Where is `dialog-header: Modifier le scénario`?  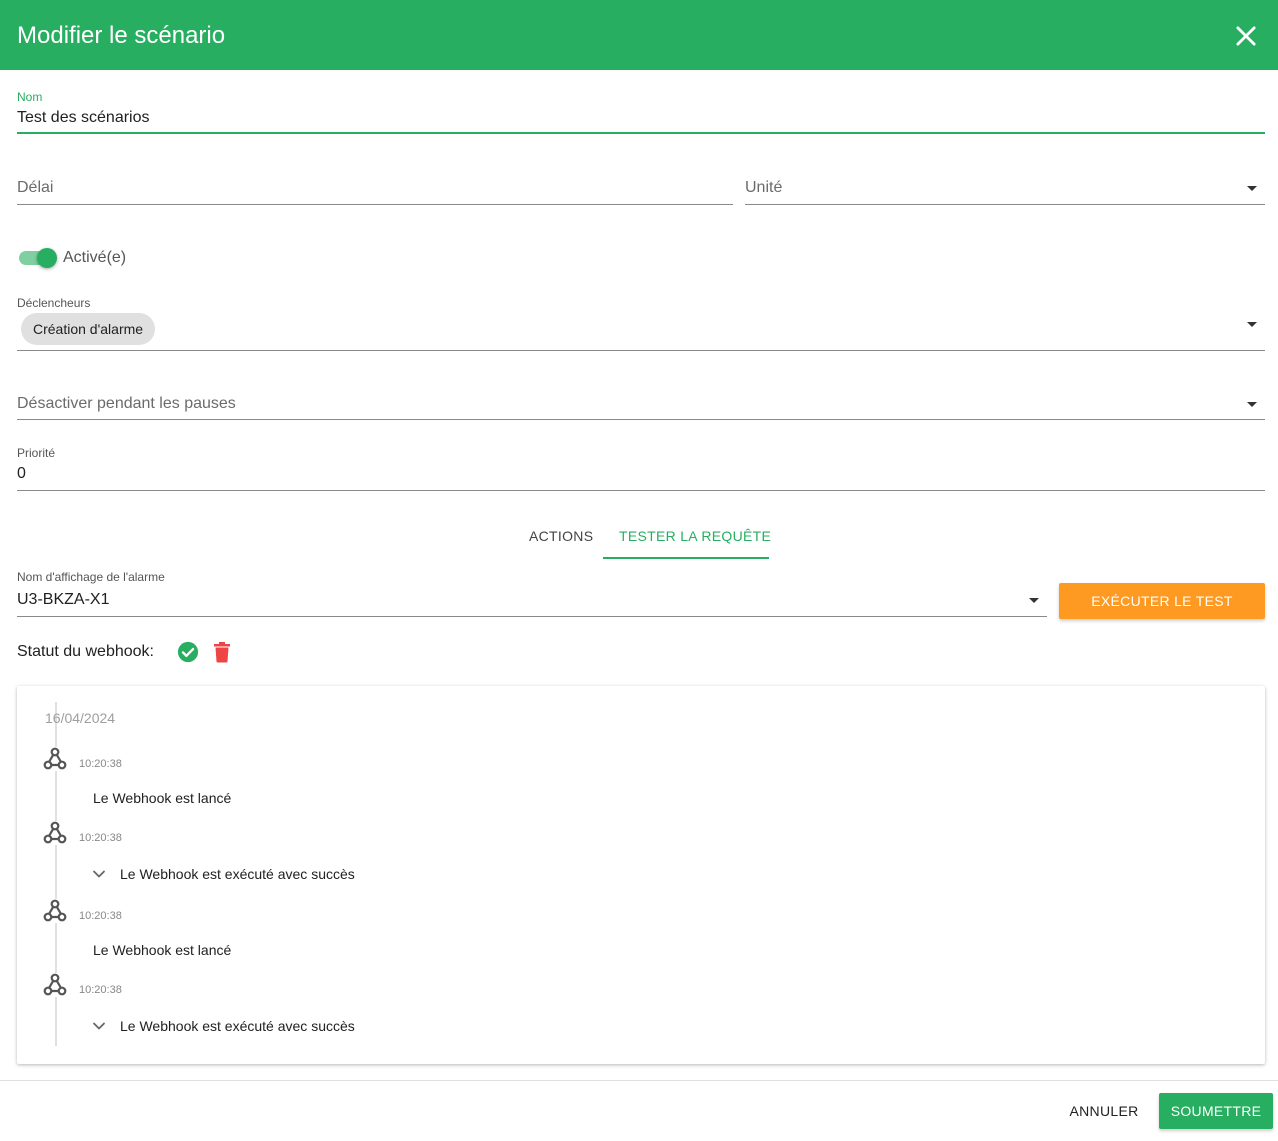
dialog-header: Modifier le scénario is located at coordinates (639, 35).